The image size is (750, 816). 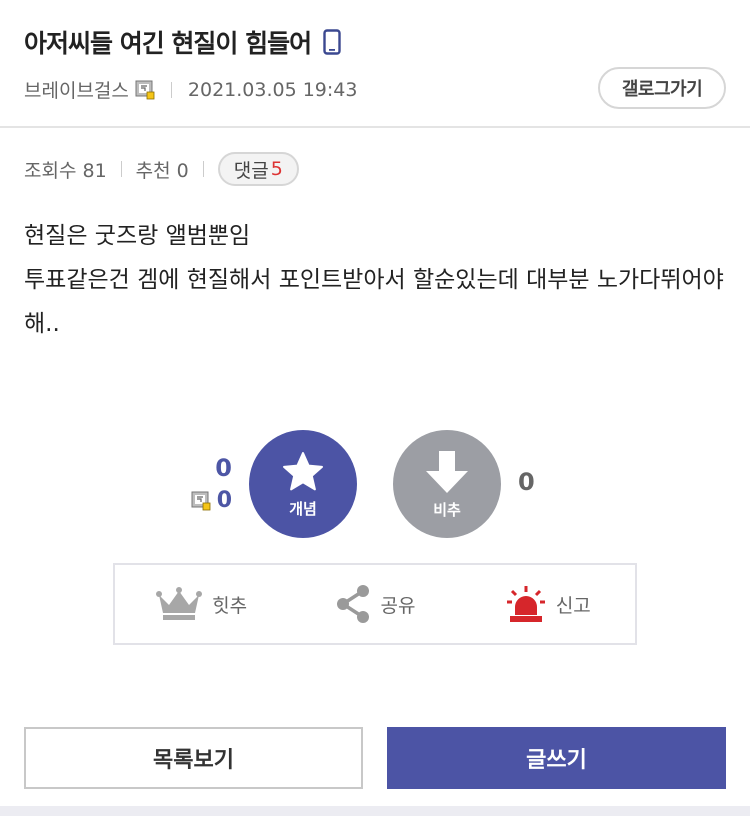 What do you see at coordinates (191, 482) in the screenshot?
I see `upvote-numbers: 0 0` at bounding box center [191, 482].